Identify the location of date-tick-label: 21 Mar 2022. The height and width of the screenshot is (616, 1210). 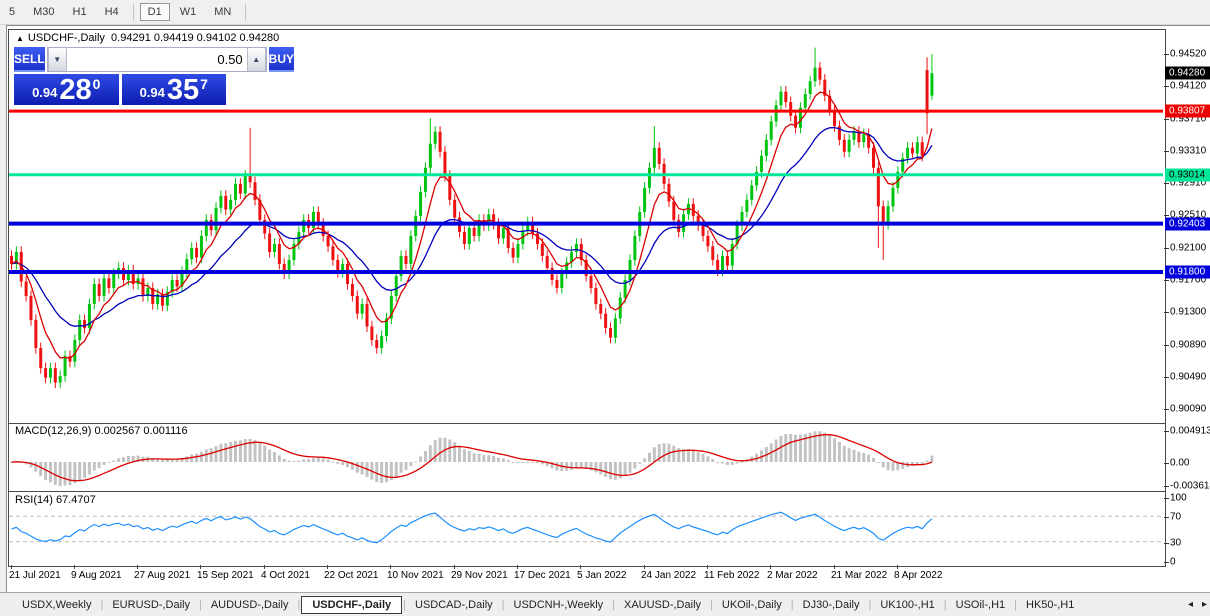
(859, 575).